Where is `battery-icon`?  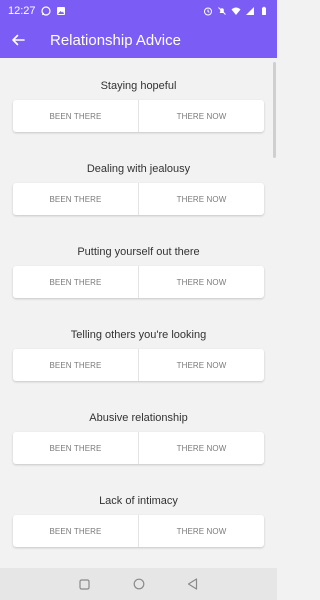
battery-icon is located at coordinates (264, 10).